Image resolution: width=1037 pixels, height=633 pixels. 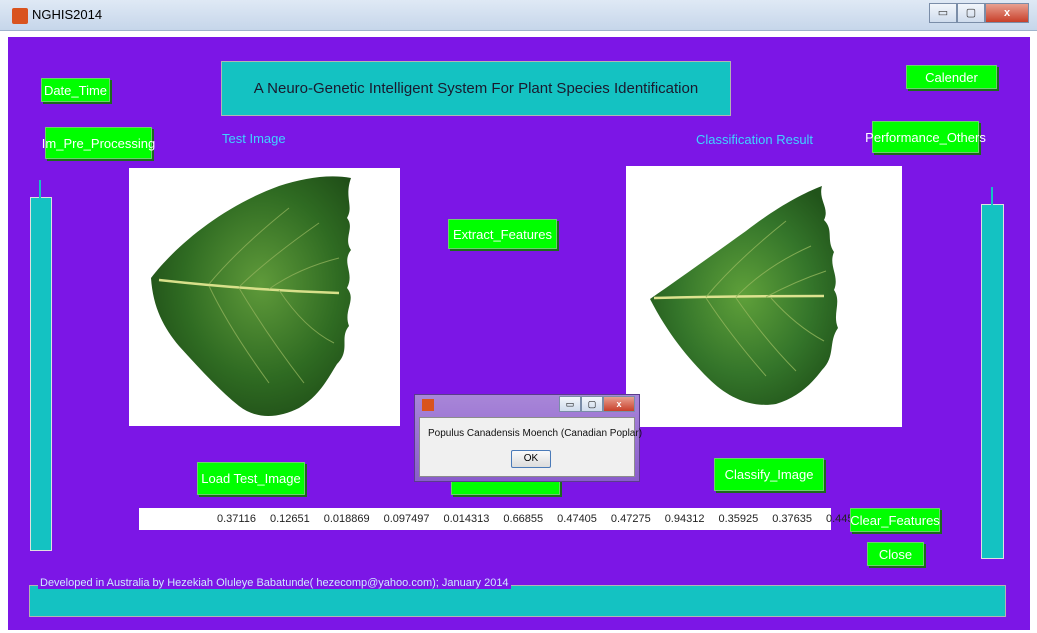 What do you see at coordinates (502, 234) in the screenshot?
I see `extract-features-button: Extract_Features` at bounding box center [502, 234].